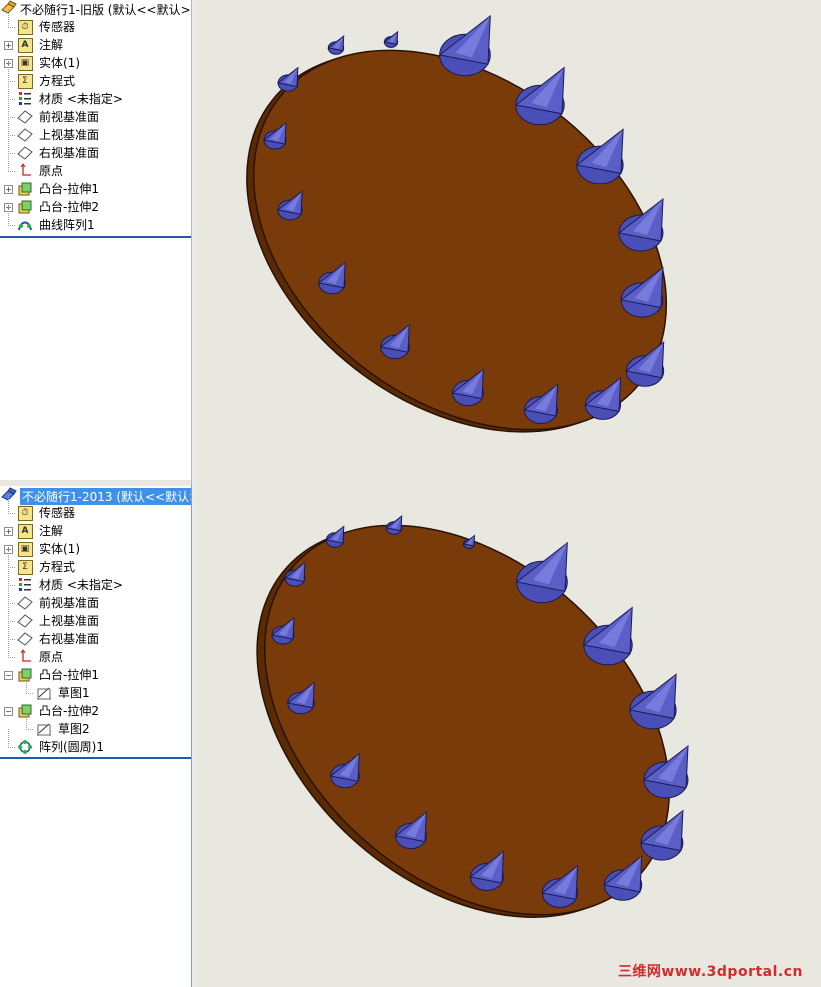  I want to click on part-title-row-top: 不必随行1-旧版 (默认<<默认>, so click(95, 9).